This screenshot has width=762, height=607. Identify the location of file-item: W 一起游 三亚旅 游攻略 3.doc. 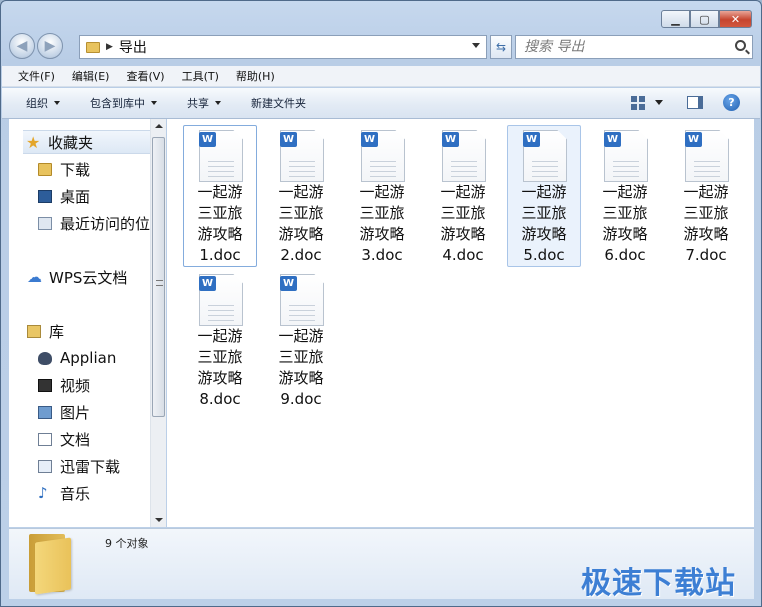
(382, 196).